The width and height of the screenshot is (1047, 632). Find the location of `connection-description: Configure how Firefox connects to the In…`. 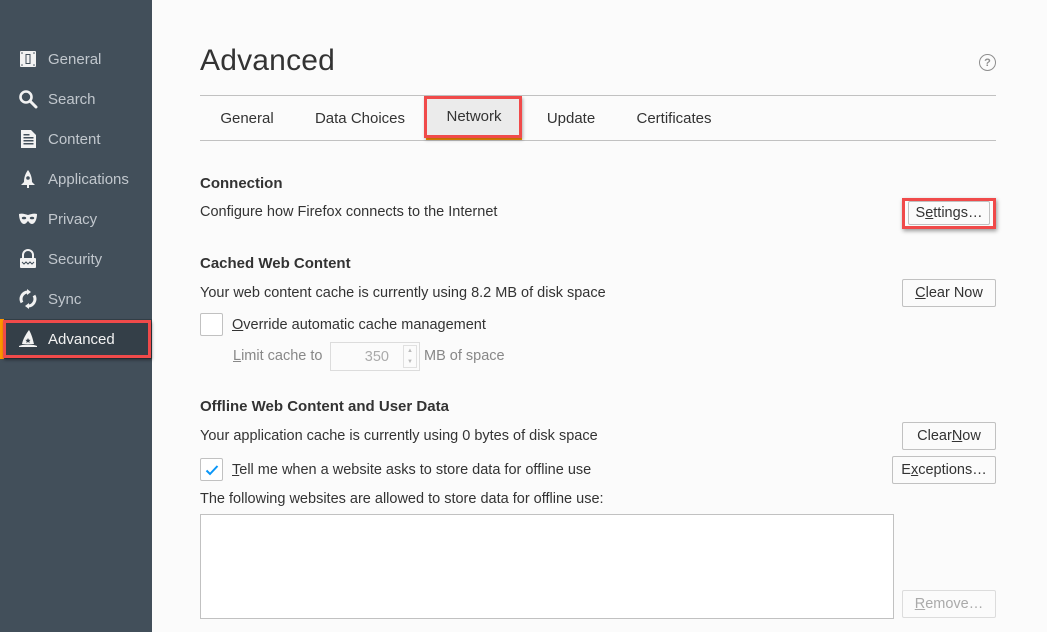

connection-description: Configure how Firefox connects to the In… is located at coordinates (349, 212).